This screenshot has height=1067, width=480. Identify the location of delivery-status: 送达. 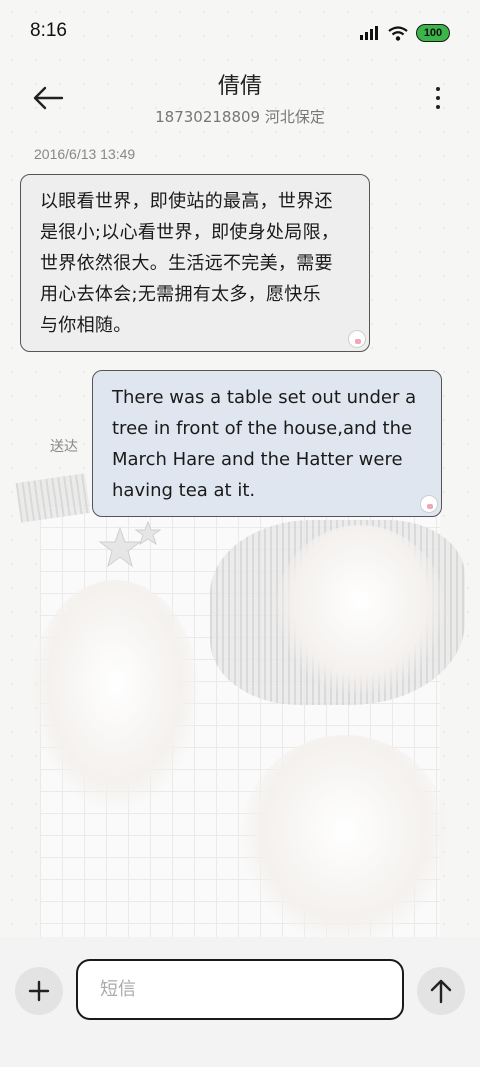
(64, 447).